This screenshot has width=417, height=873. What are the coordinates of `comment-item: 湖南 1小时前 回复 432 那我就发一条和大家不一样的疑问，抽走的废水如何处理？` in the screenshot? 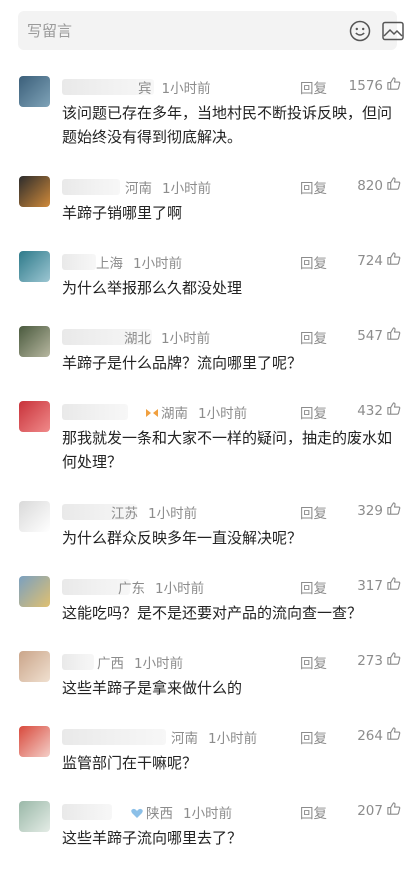 It's located at (208, 437).